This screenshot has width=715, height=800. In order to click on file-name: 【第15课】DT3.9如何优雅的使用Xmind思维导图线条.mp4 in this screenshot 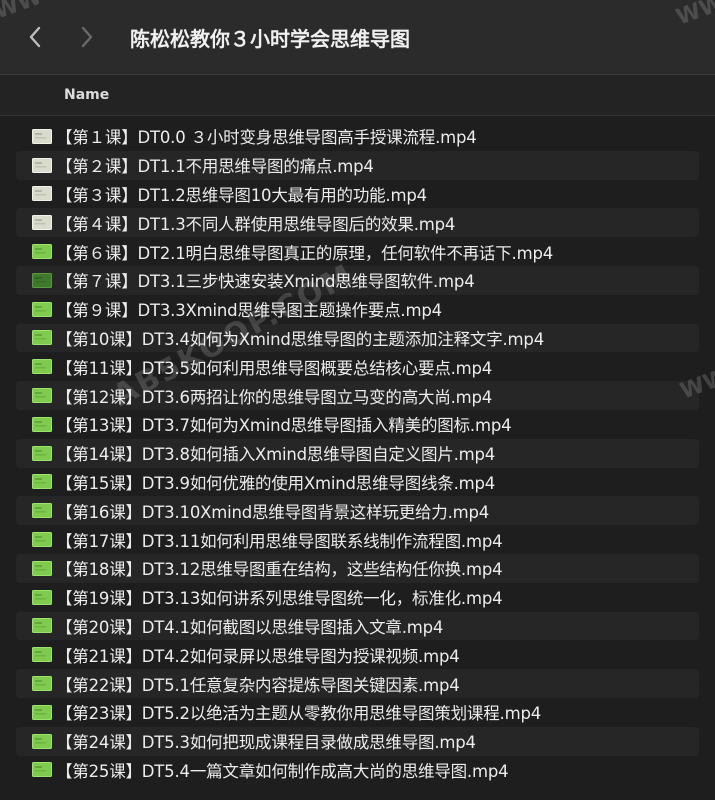, I will do `click(276, 483)`.